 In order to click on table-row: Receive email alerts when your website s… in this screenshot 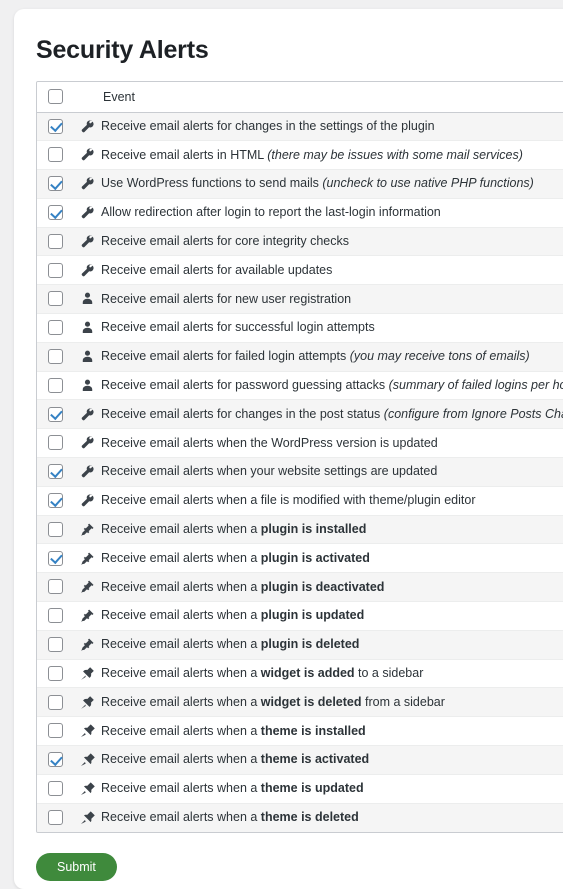, I will do `click(300, 472)`.